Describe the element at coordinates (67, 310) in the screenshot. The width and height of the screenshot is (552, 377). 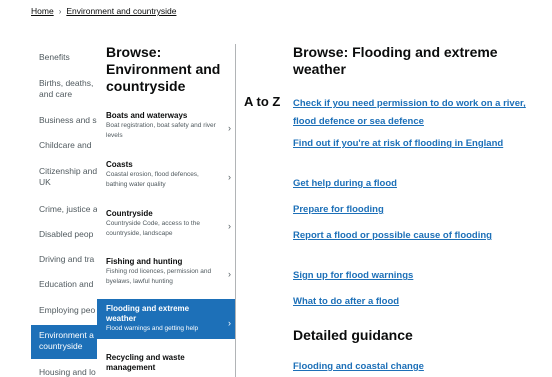
I see `topic-item-label: Employing peo` at that location.